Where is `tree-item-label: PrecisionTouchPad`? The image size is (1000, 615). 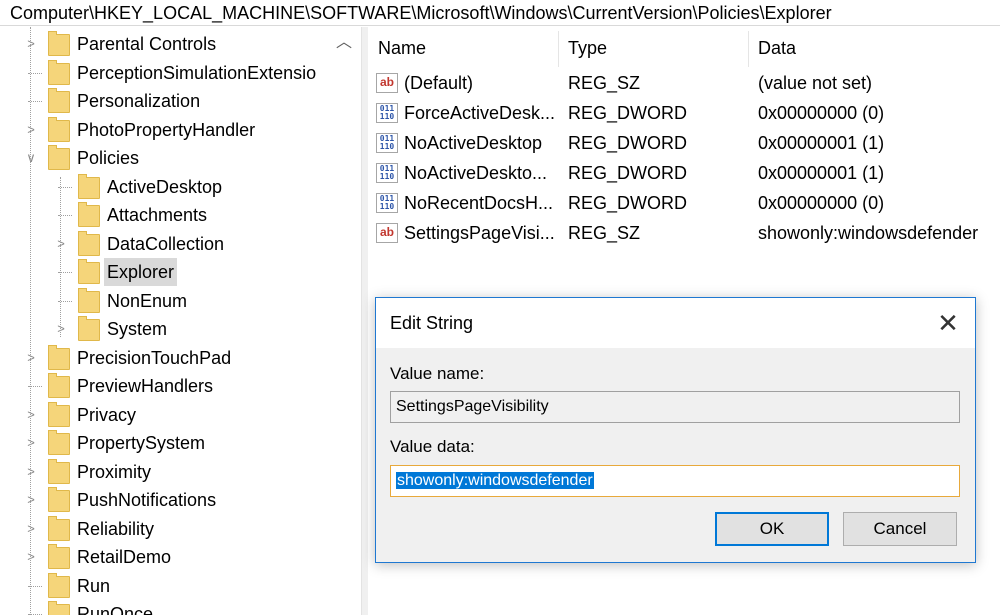
tree-item-label: PrecisionTouchPad is located at coordinates (154, 357).